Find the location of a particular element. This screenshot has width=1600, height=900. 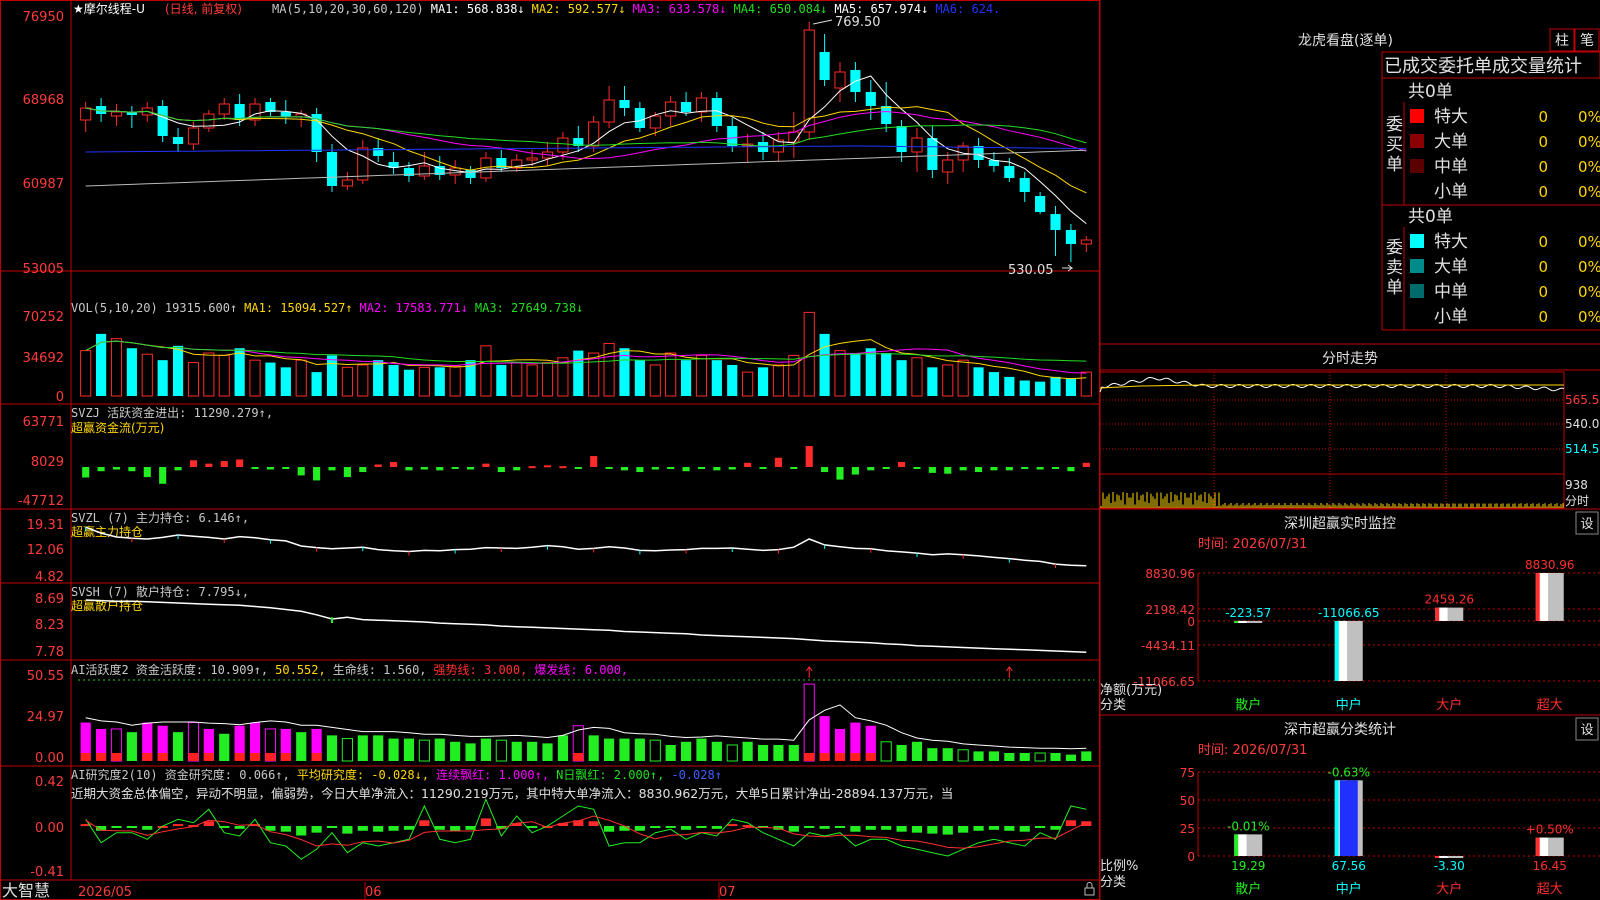

ytick-label: 50.55 is located at coordinates (45, 676).